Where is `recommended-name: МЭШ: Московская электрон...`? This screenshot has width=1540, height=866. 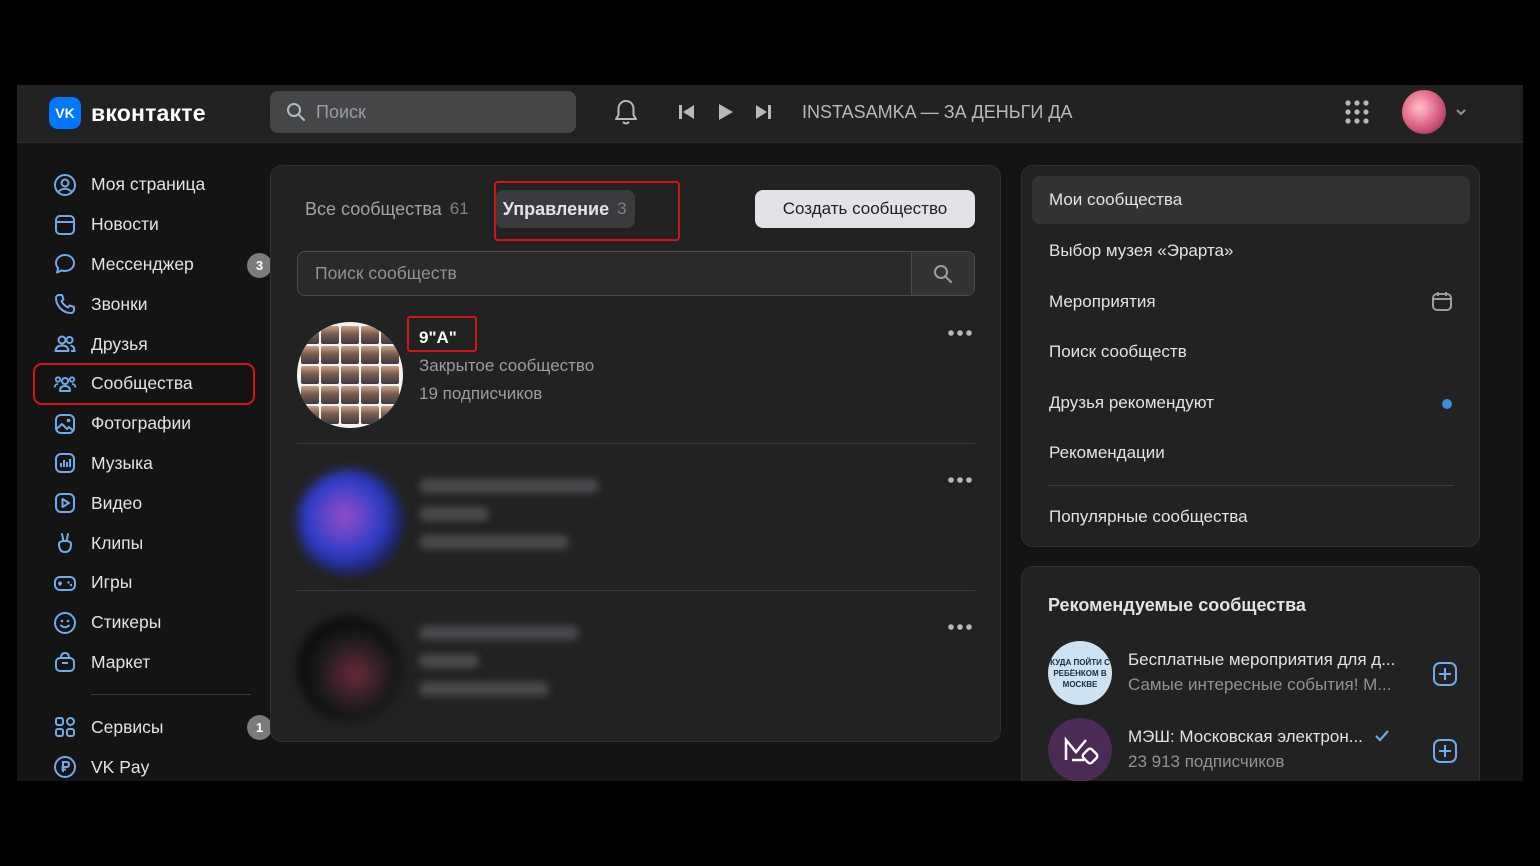 recommended-name: МЭШ: Московская электрон... is located at coordinates (1259, 737).